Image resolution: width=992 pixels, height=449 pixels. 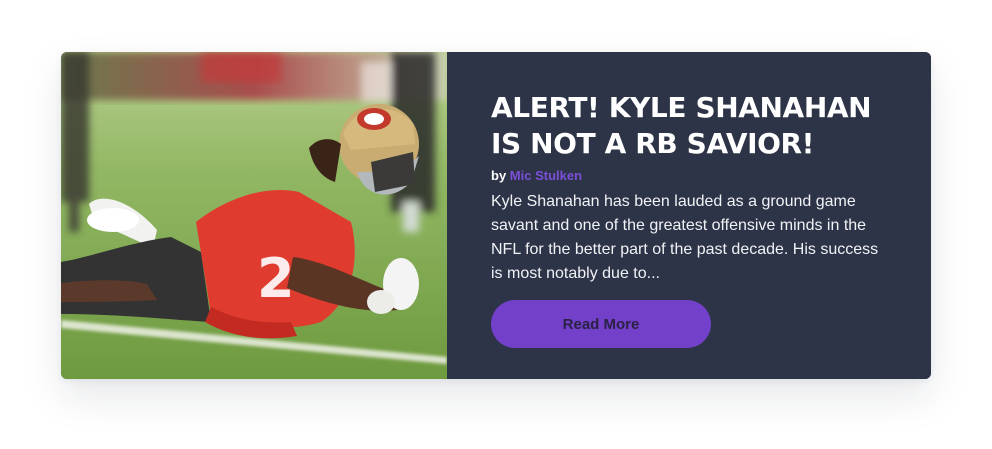 I want to click on post-byline: by Mic Stulken, so click(x=689, y=175).